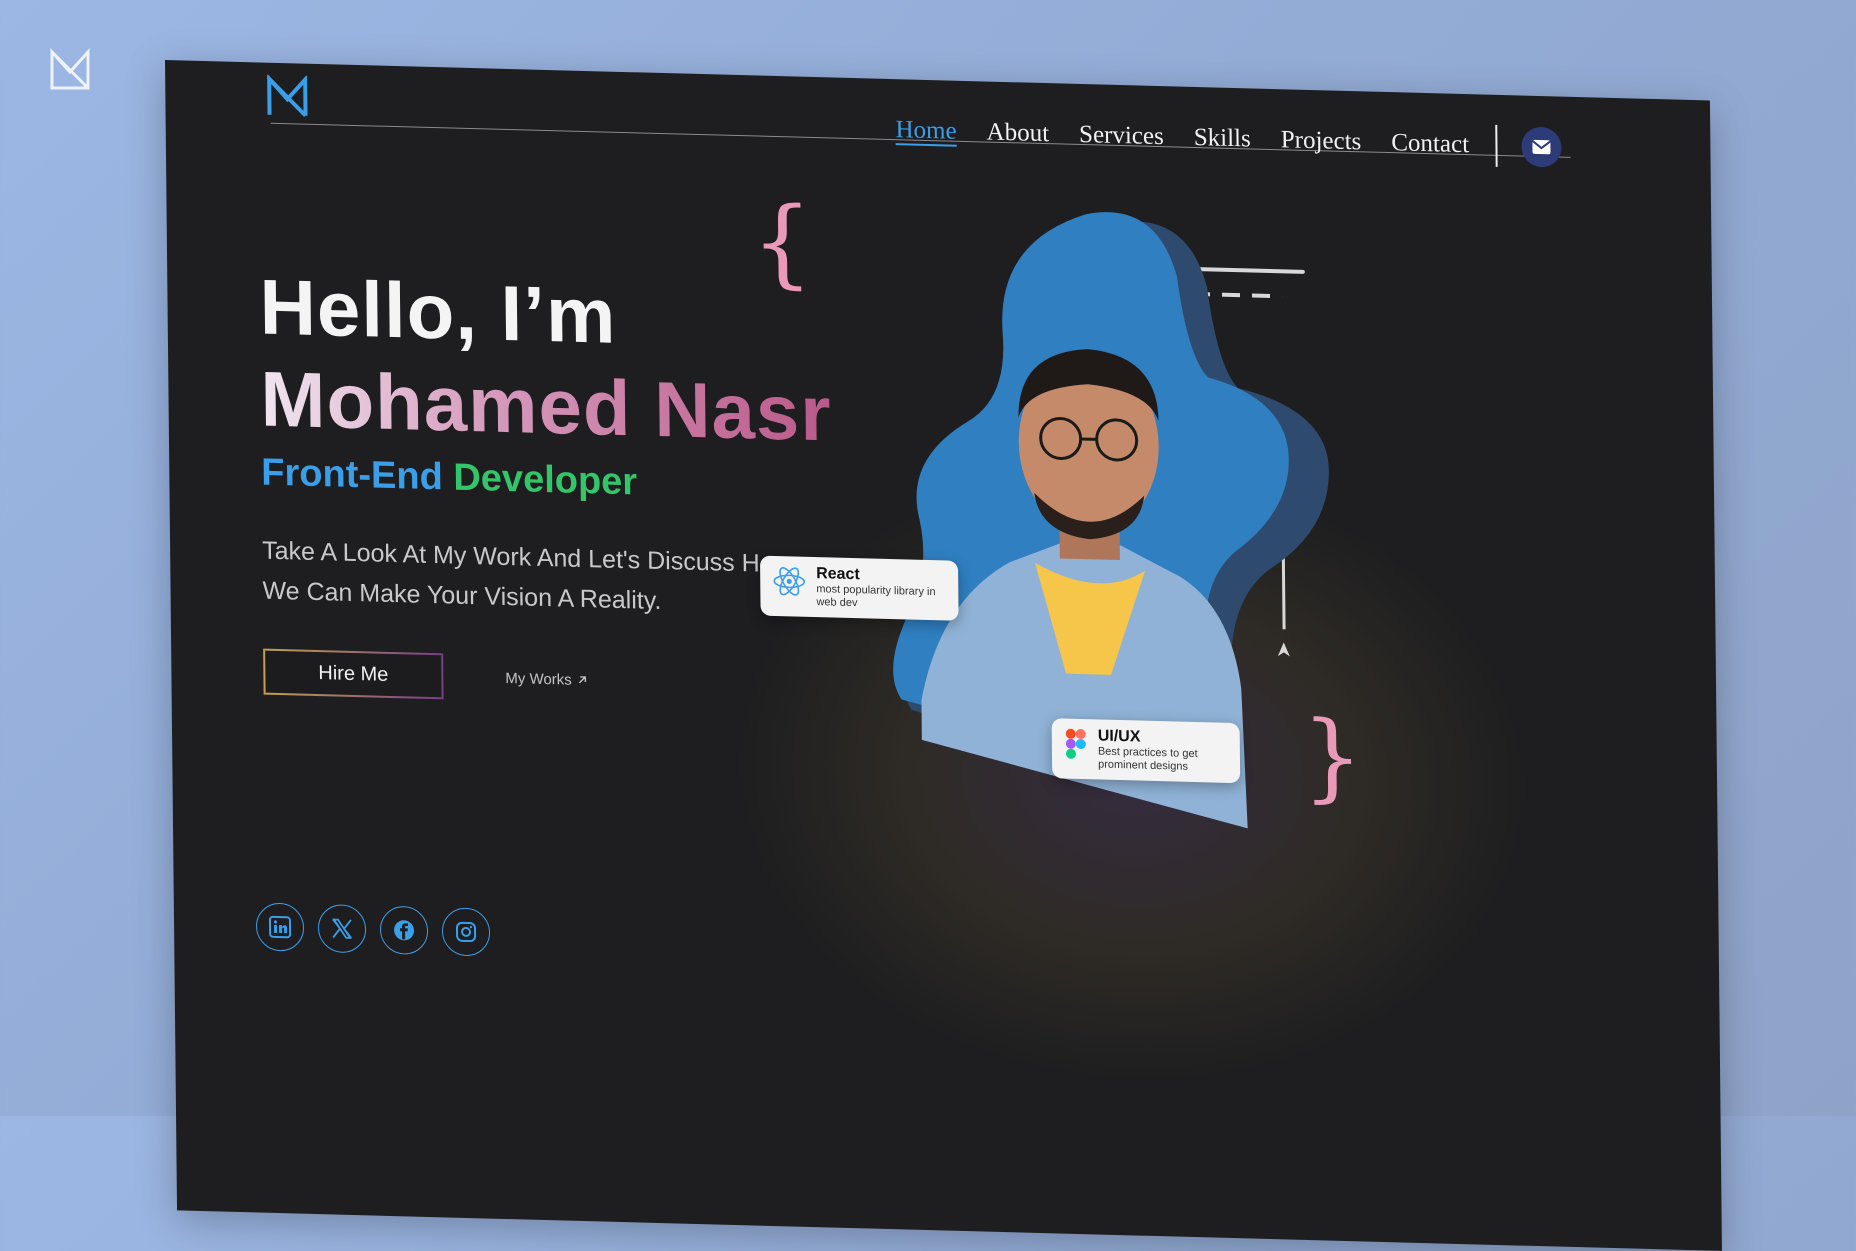 Image resolution: width=1856 pixels, height=1251 pixels. I want to click on nav-separator, so click(1496, 145).